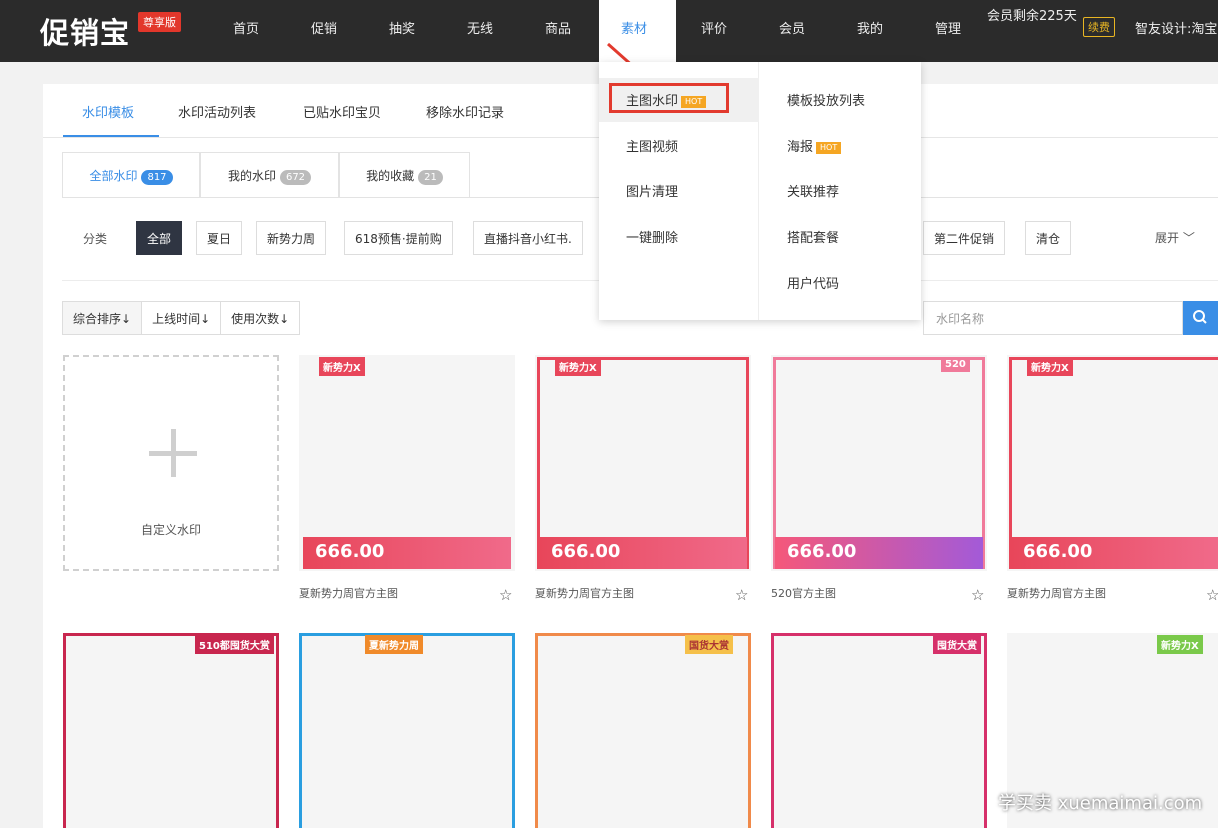 This screenshot has height=828, width=1218. What do you see at coordinates (1053, 318) in the screenshot?
I see `search-input: 水印名称` at bounding box center [1053, 318].